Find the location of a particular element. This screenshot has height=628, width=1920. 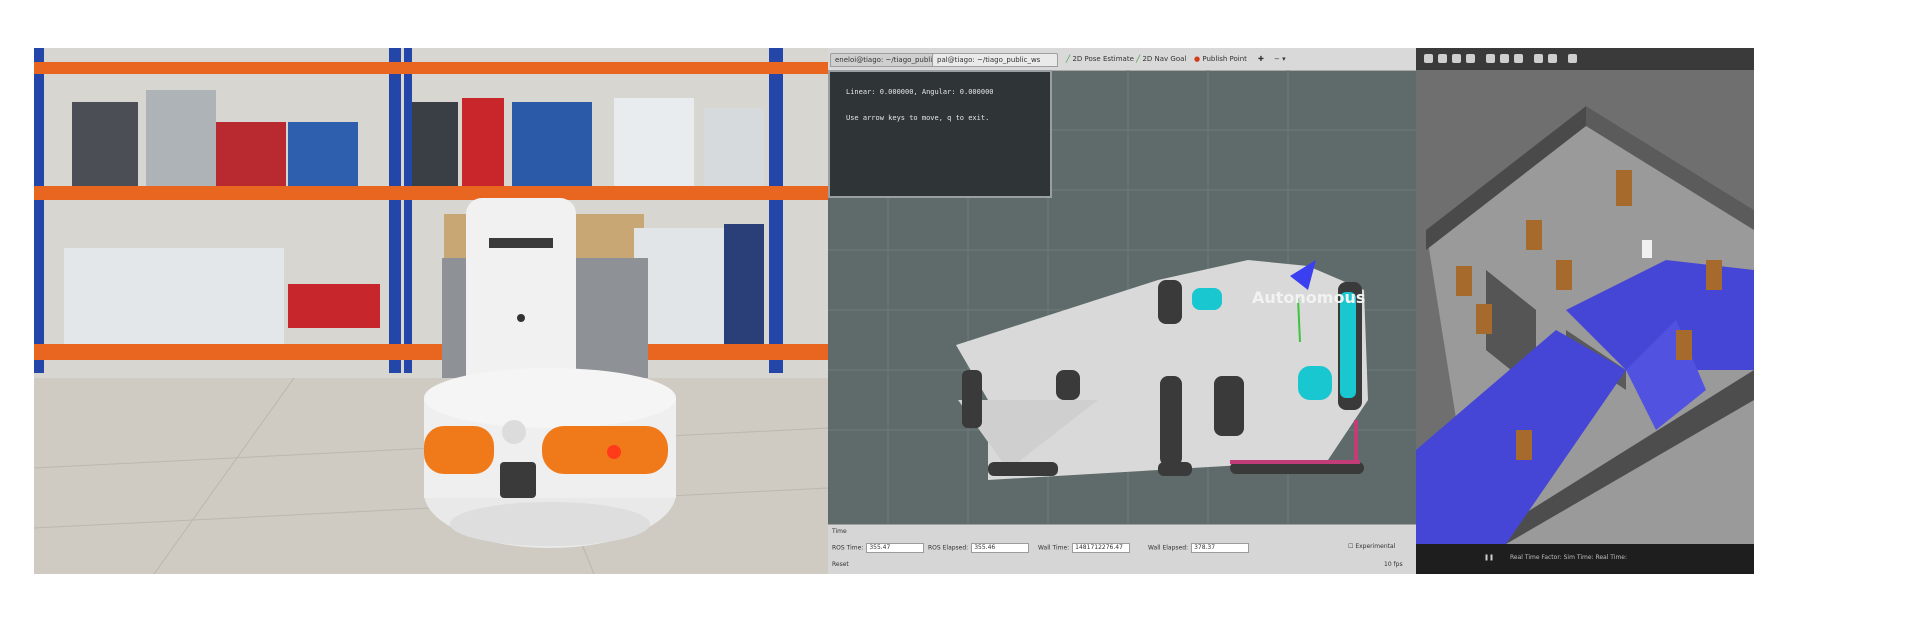

camera-icon is located at coordinates (1552, 58).